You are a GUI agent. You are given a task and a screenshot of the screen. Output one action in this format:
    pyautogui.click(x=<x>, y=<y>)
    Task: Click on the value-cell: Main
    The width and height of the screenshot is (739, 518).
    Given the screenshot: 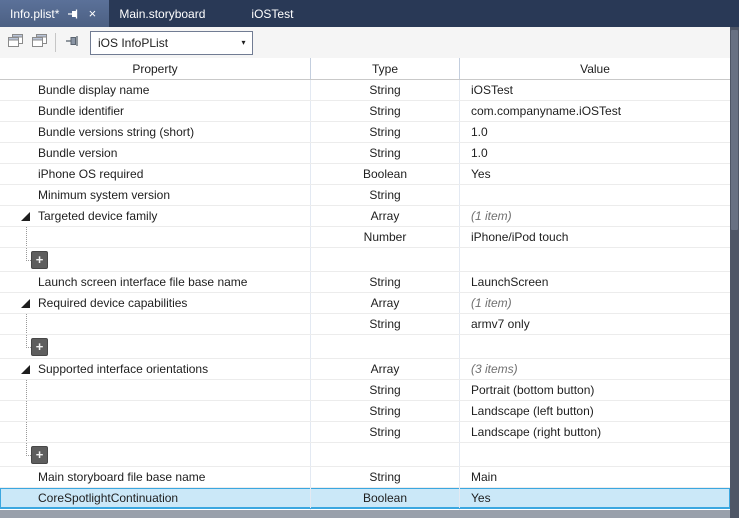 What is the action you would take?
    pyautogui.click(x=595, y=477)
    